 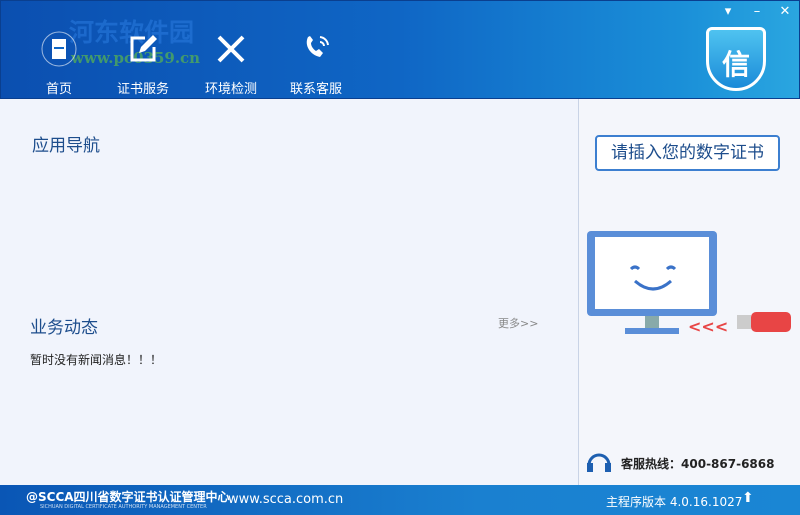 What do you see at coordinates (736, 59) in the screenshot?
I see `trust-badge-icon: 信` at bounding box center [736, 59].